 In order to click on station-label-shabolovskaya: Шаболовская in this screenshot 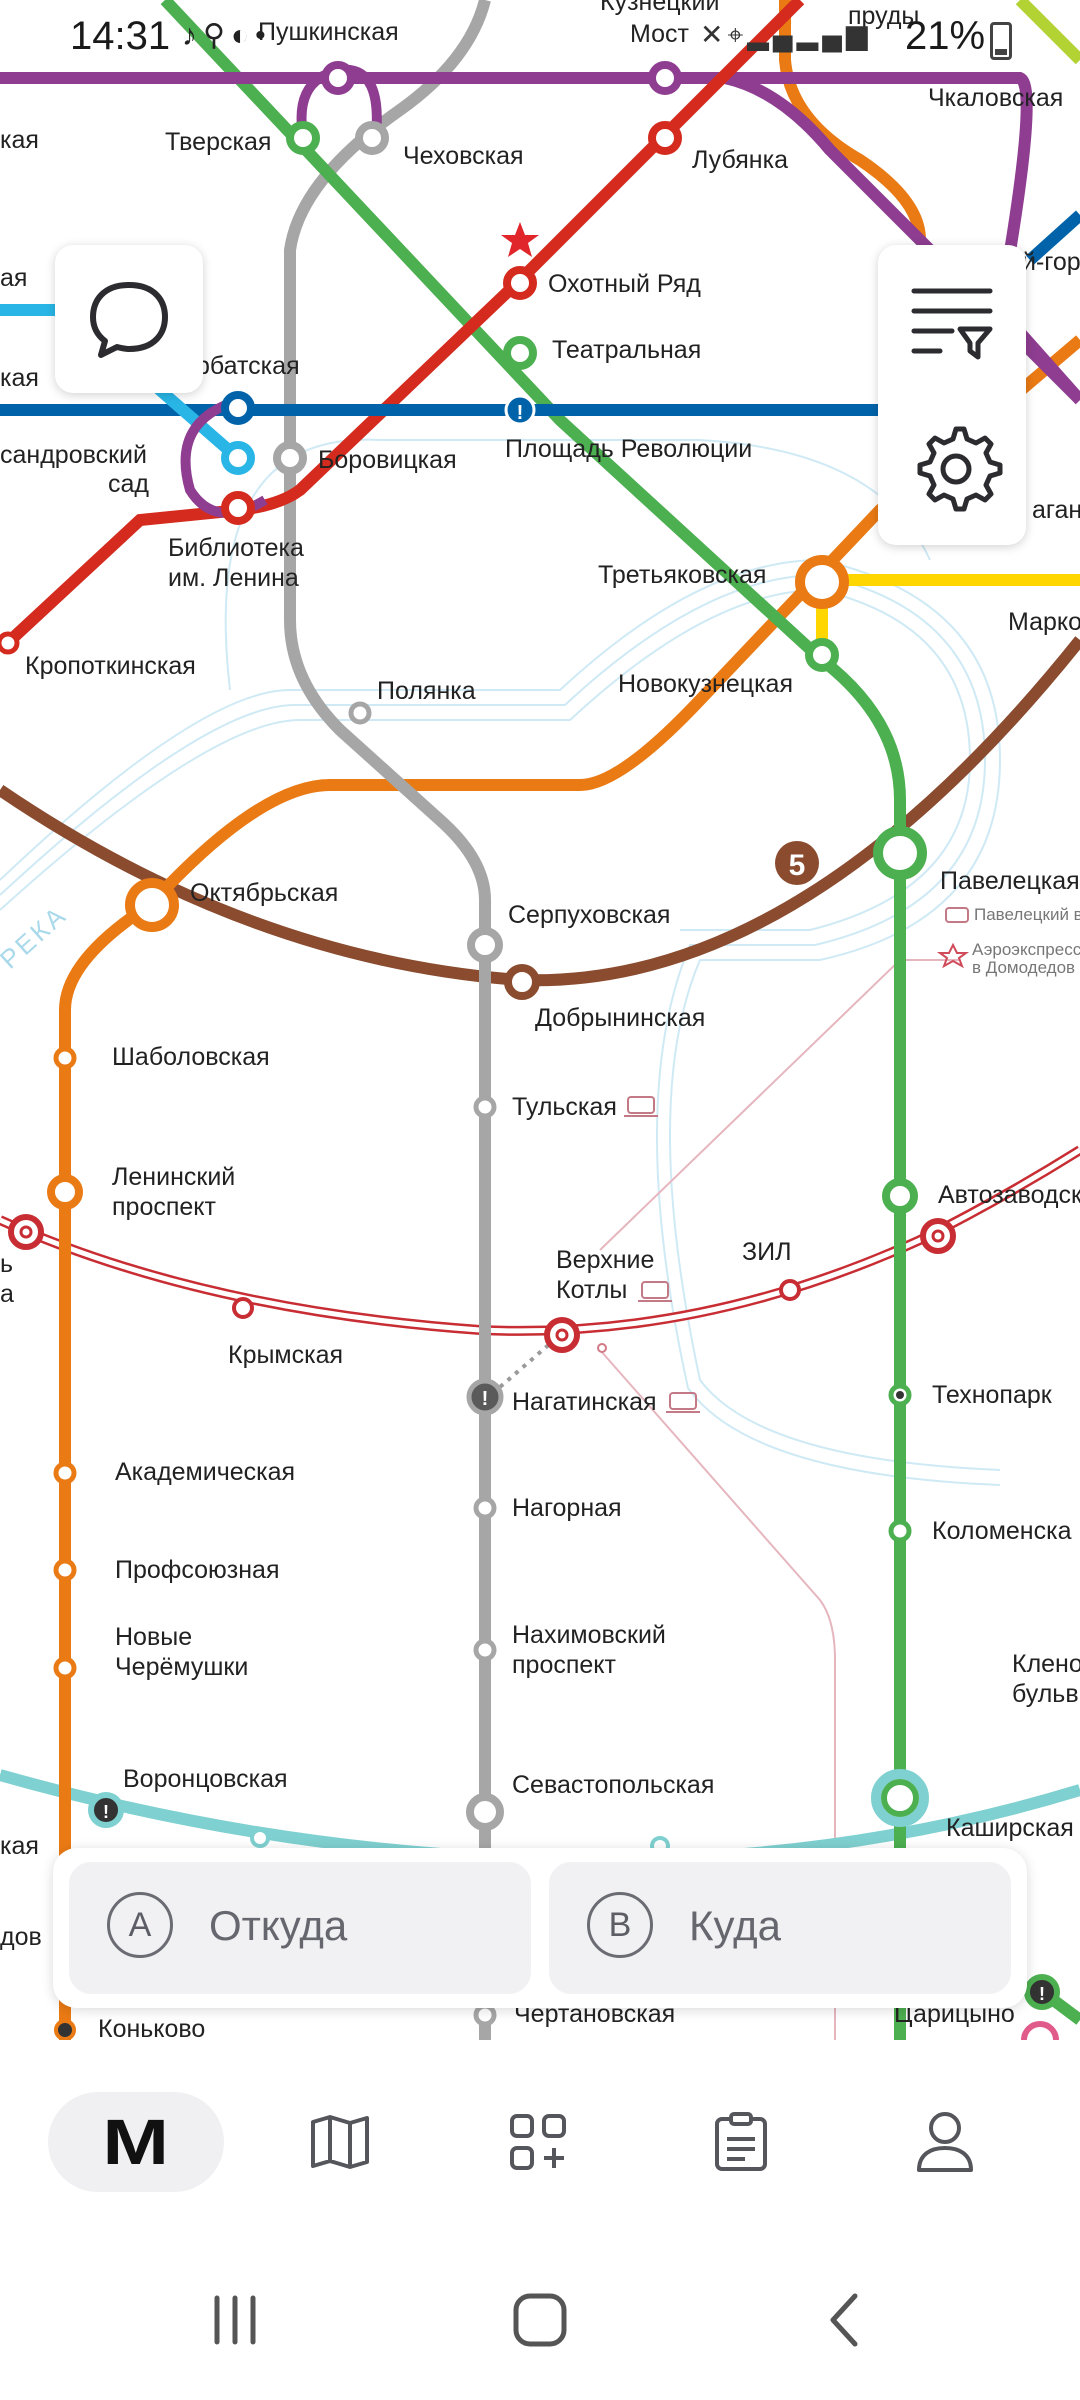, I will do `click(191, 1057)`.